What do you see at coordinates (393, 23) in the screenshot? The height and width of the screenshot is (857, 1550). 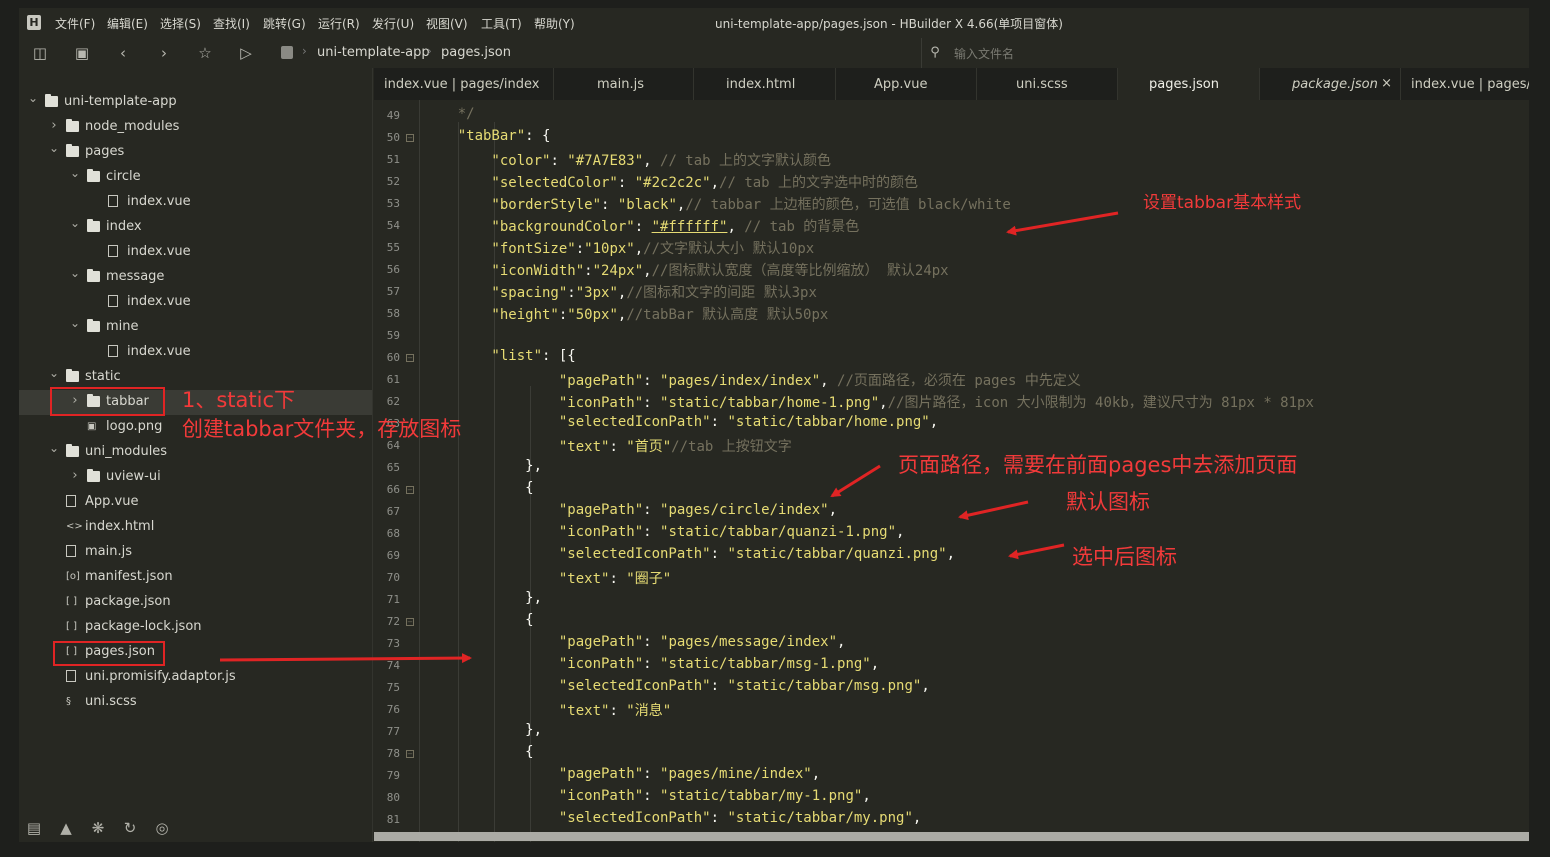 I see `menu-publish: 发行(U)` at bounding box center [393, 23].